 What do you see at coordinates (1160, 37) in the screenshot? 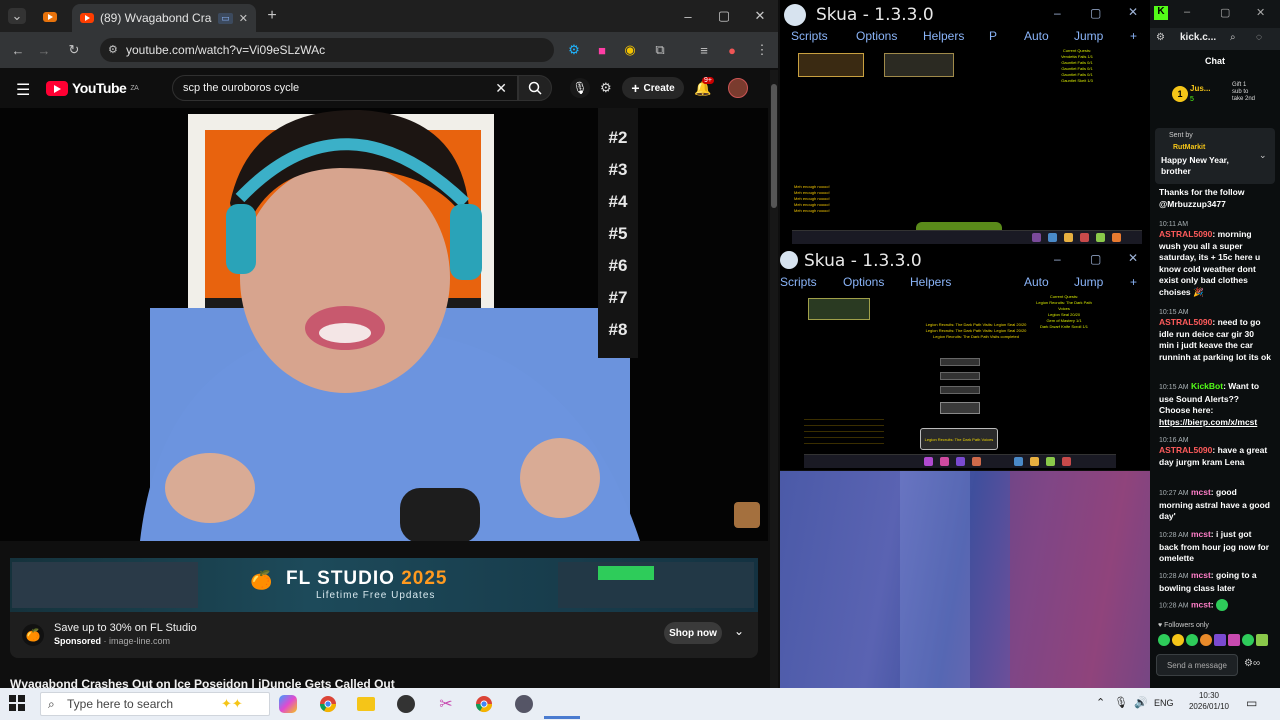
I see `settings-icon: ⚙` at bounding box center [1160, 37].